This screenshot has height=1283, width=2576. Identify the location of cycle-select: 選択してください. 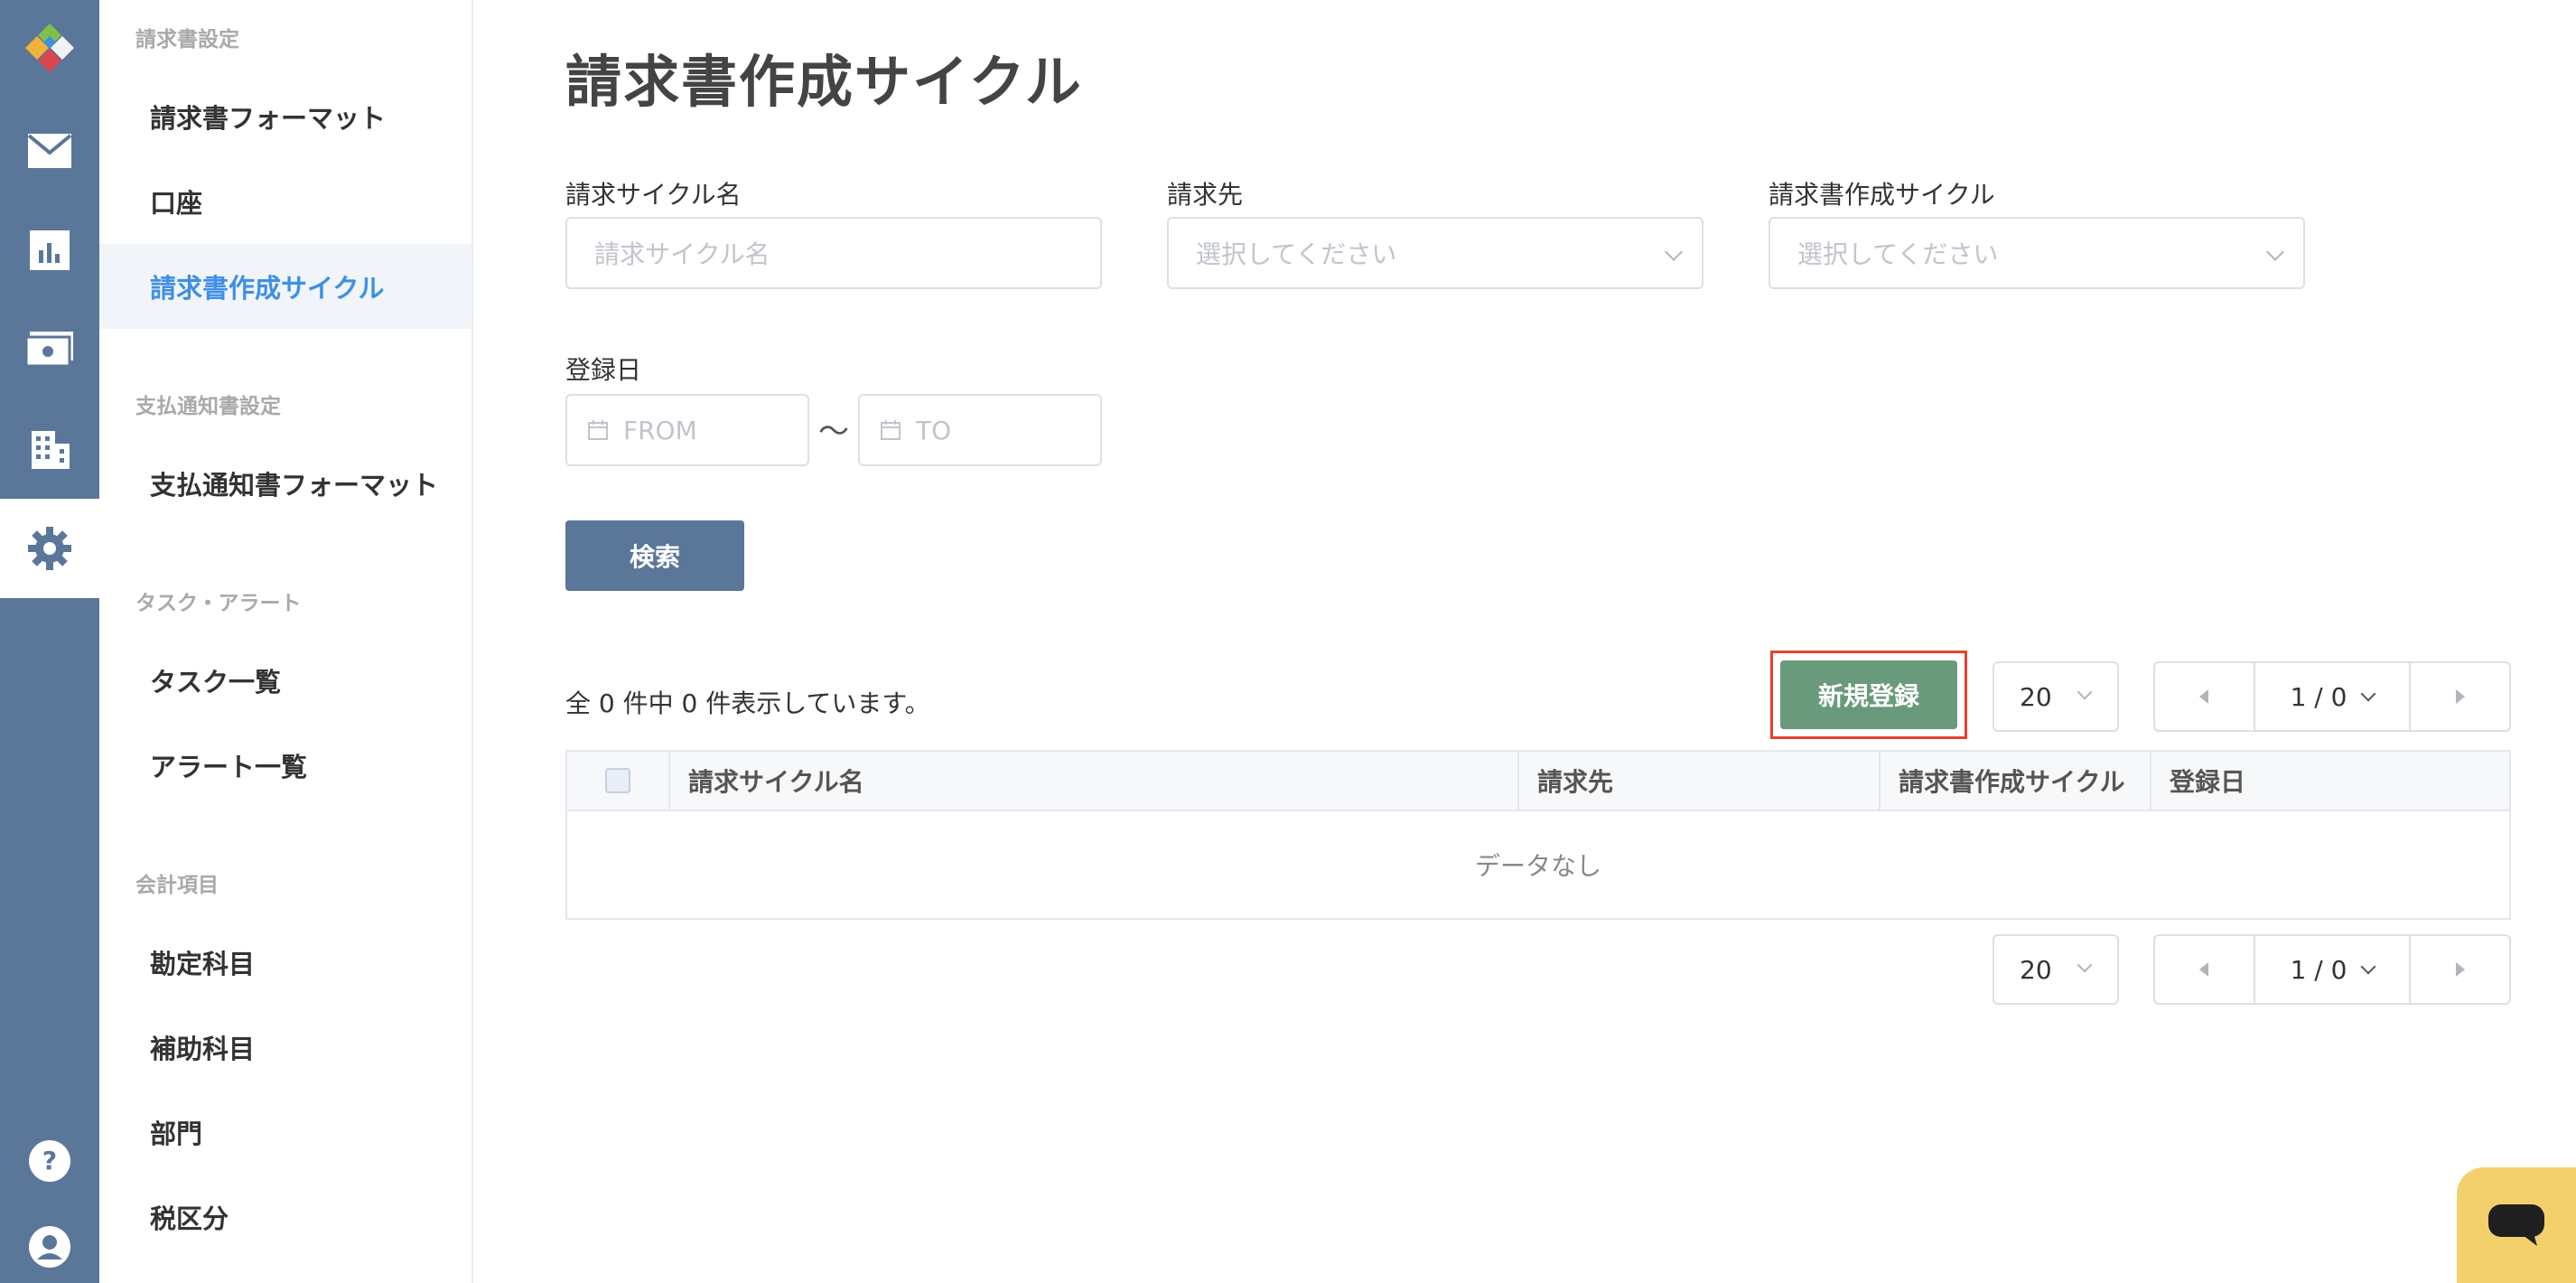
(2037, 253).